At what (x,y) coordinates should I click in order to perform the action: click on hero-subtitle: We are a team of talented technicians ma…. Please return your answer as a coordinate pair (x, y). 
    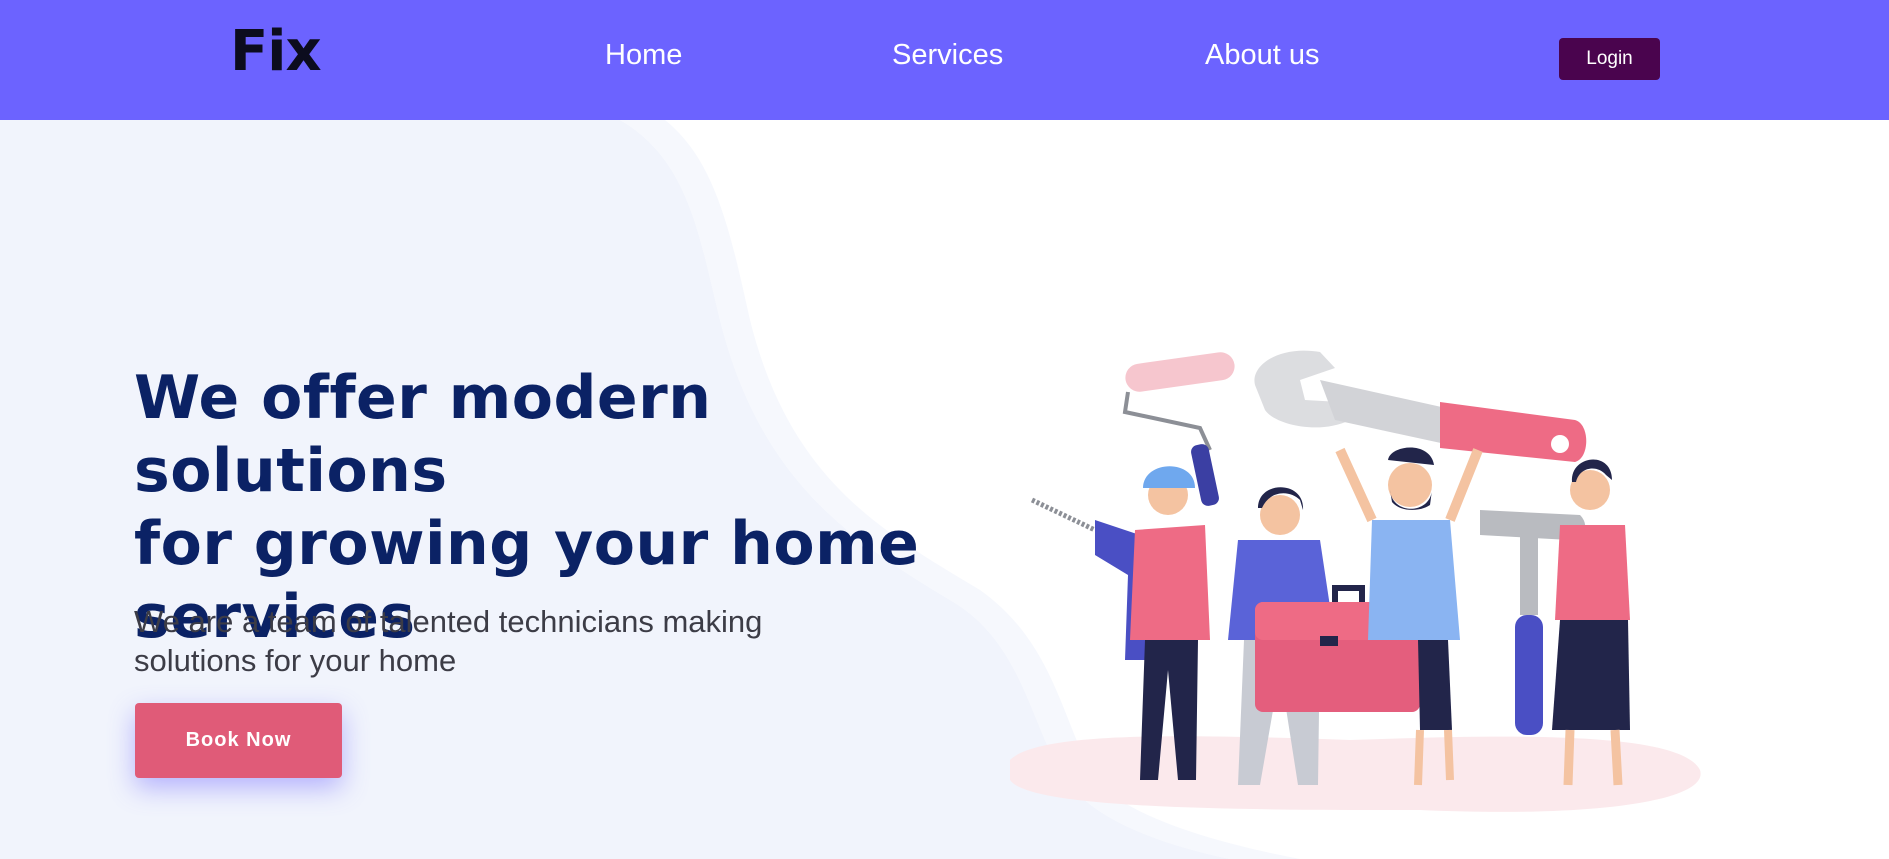
    Looking at the image, I should click on (494, 641).